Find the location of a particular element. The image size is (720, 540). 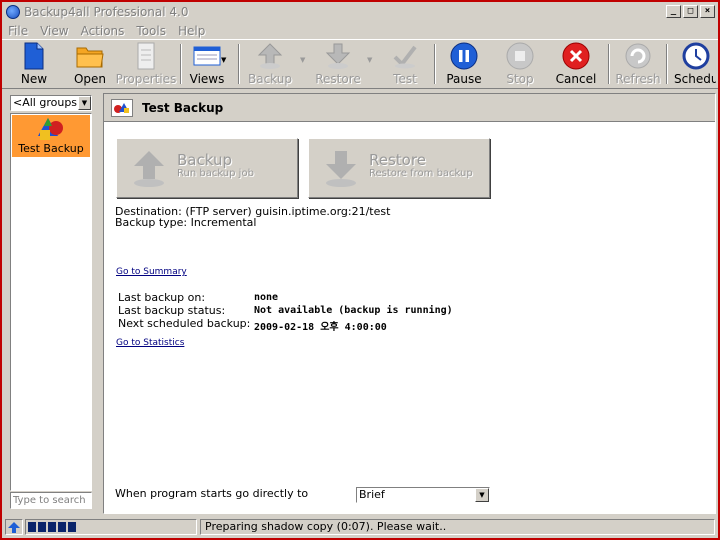

stop-button: Stop is located at coordinates (520, 64).